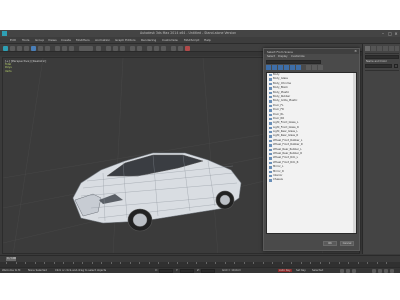 This screenshot has width=400, height=300. Describe the element at coordinates (207, 40) in the screenshot. I see `menu-help: Help` at that location.